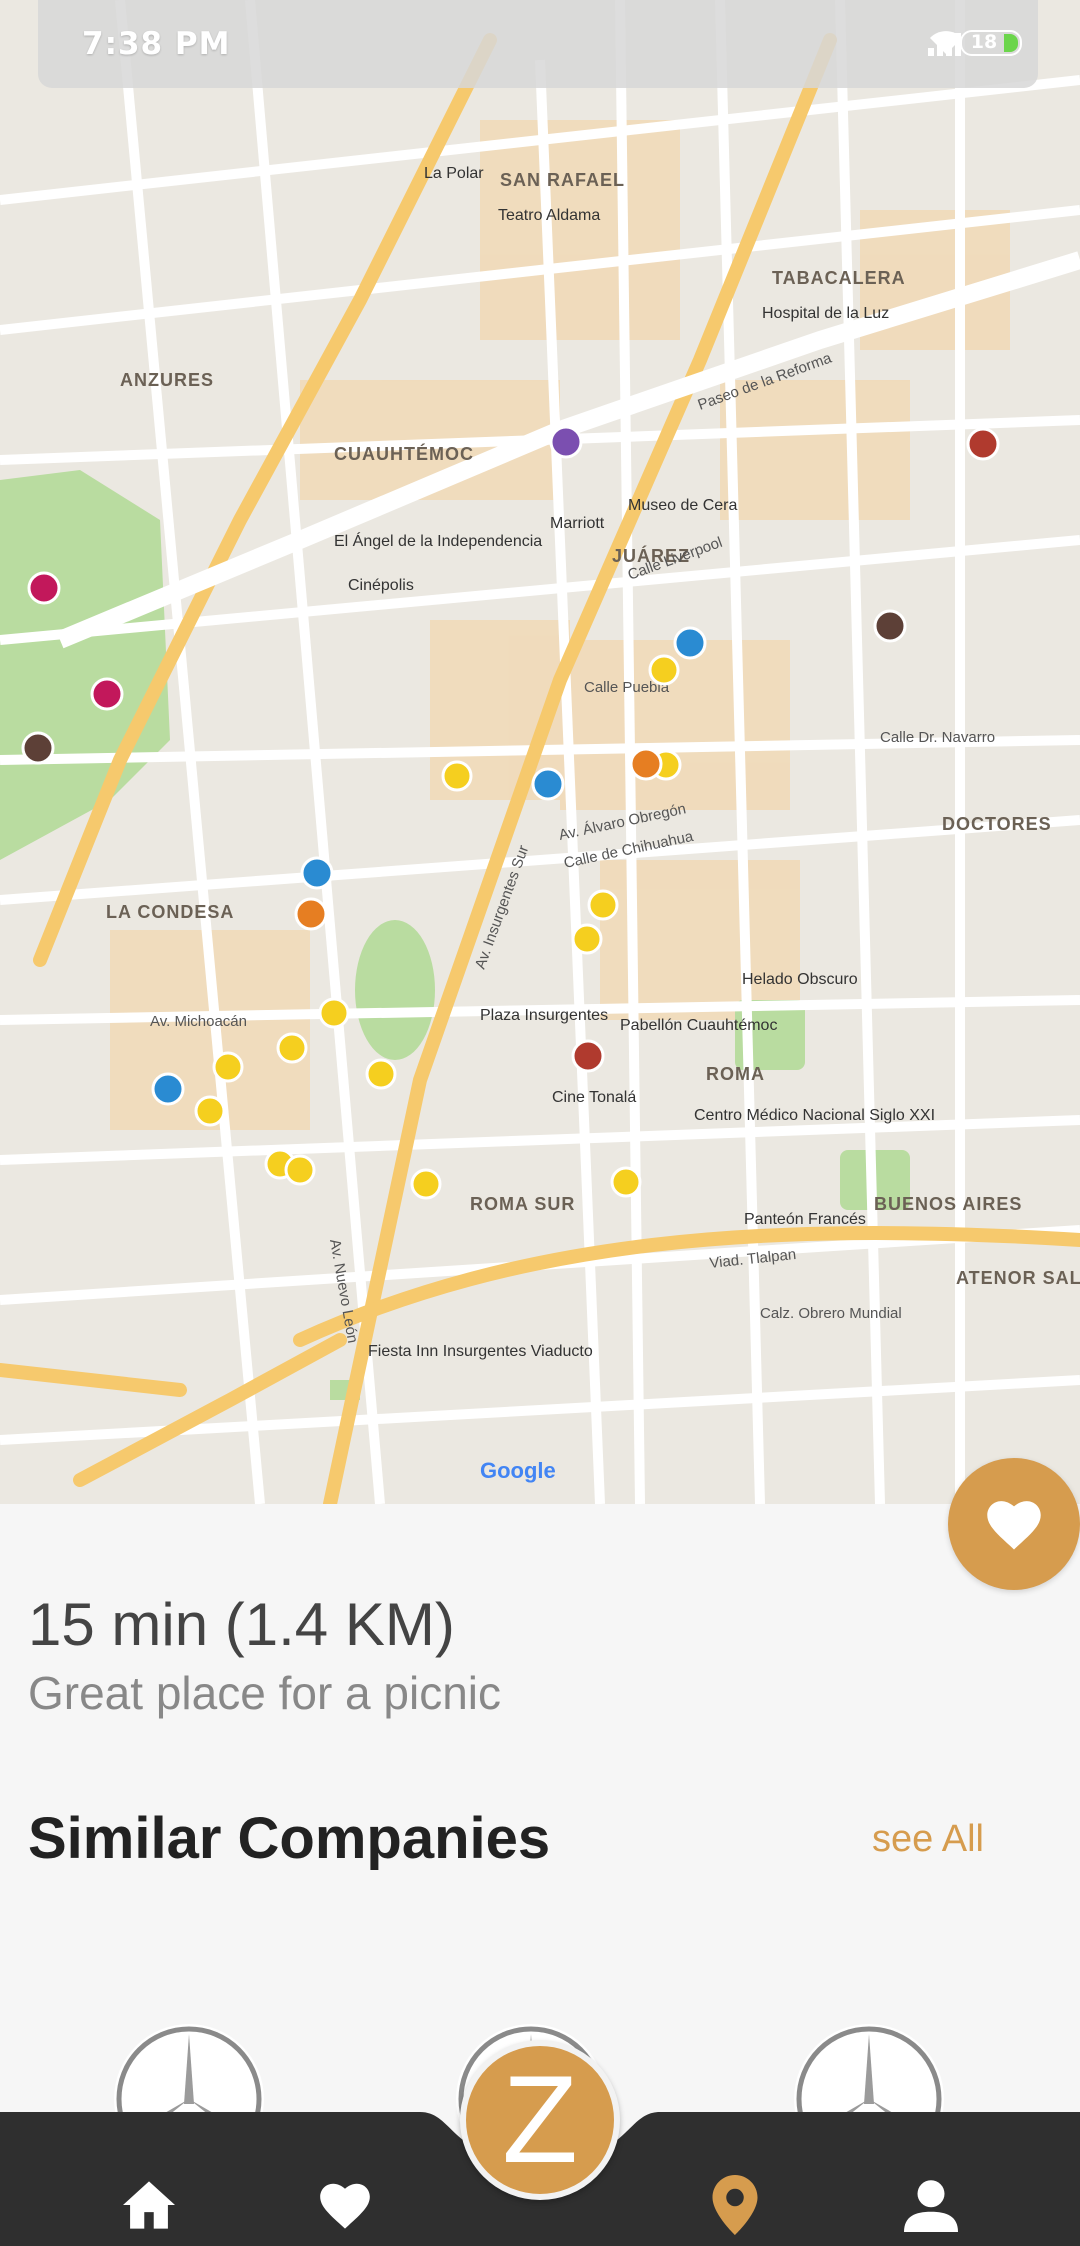  What do you see at coordinates (438, 540) in the screenshot?
I see `place-label: El Ángel de la Independencia` at bounding box center [438, 540].